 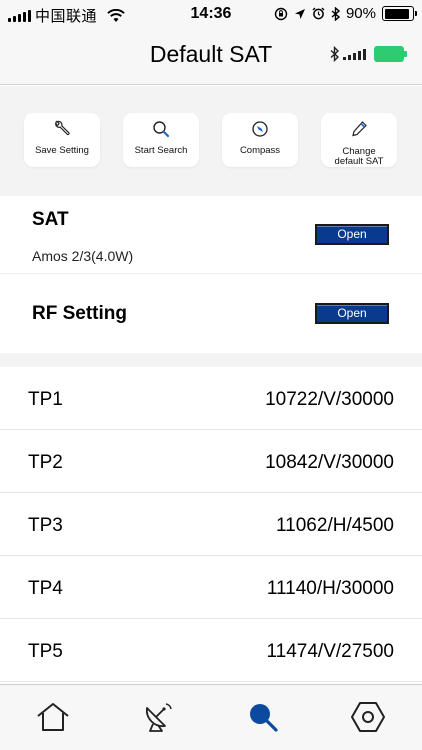 What do you see at coordinates (45, 651) in the screenshot?
I see `tp-name: TP5` at bounding box center [45, 651].